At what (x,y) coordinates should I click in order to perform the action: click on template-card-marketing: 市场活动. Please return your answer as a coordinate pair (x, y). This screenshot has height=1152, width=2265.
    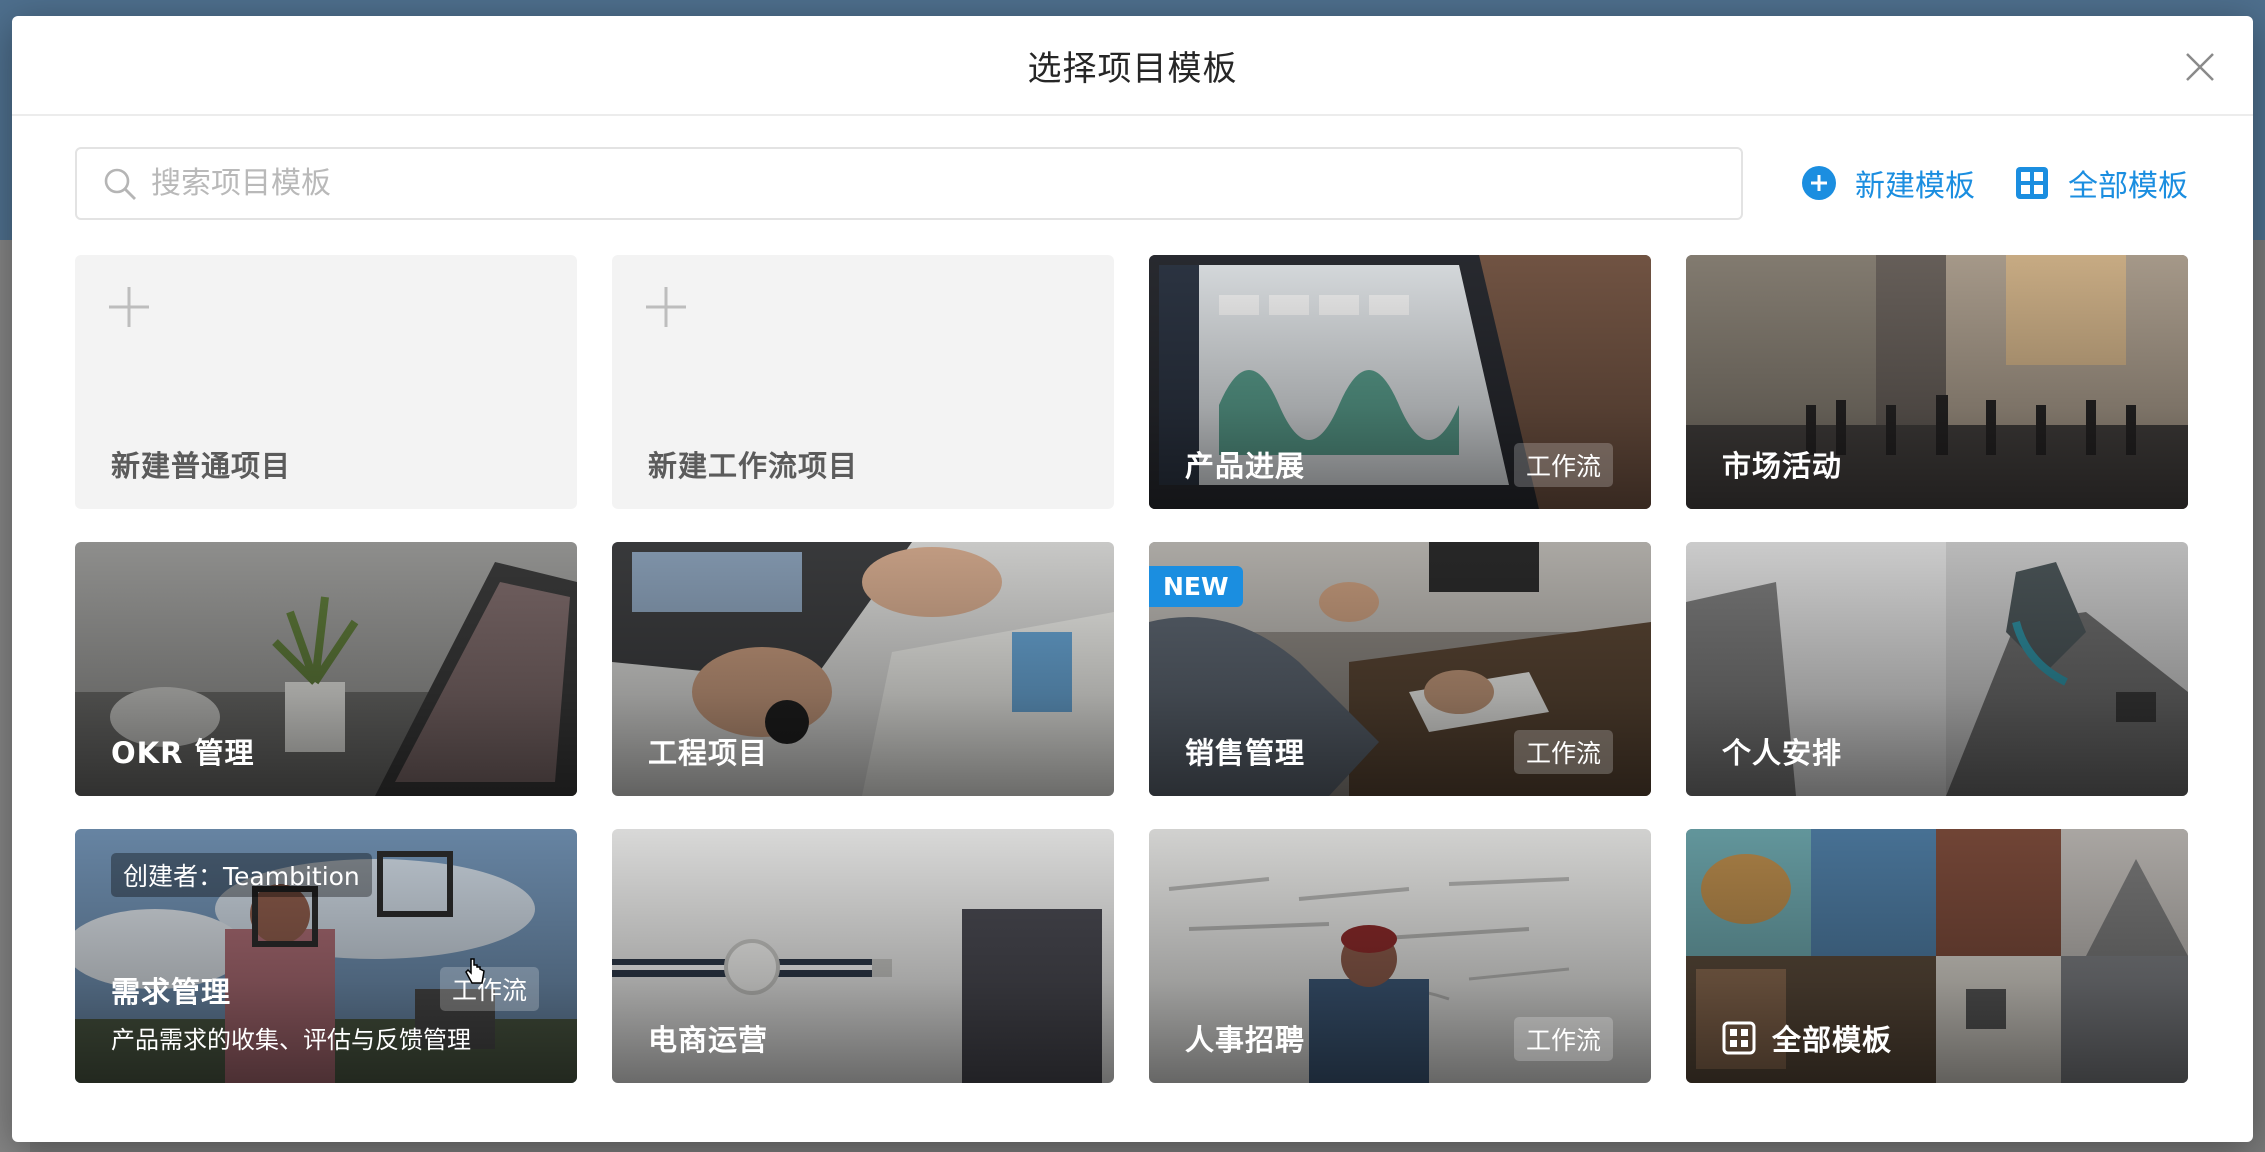
    Looking at the image, I should click on (1937, 382).